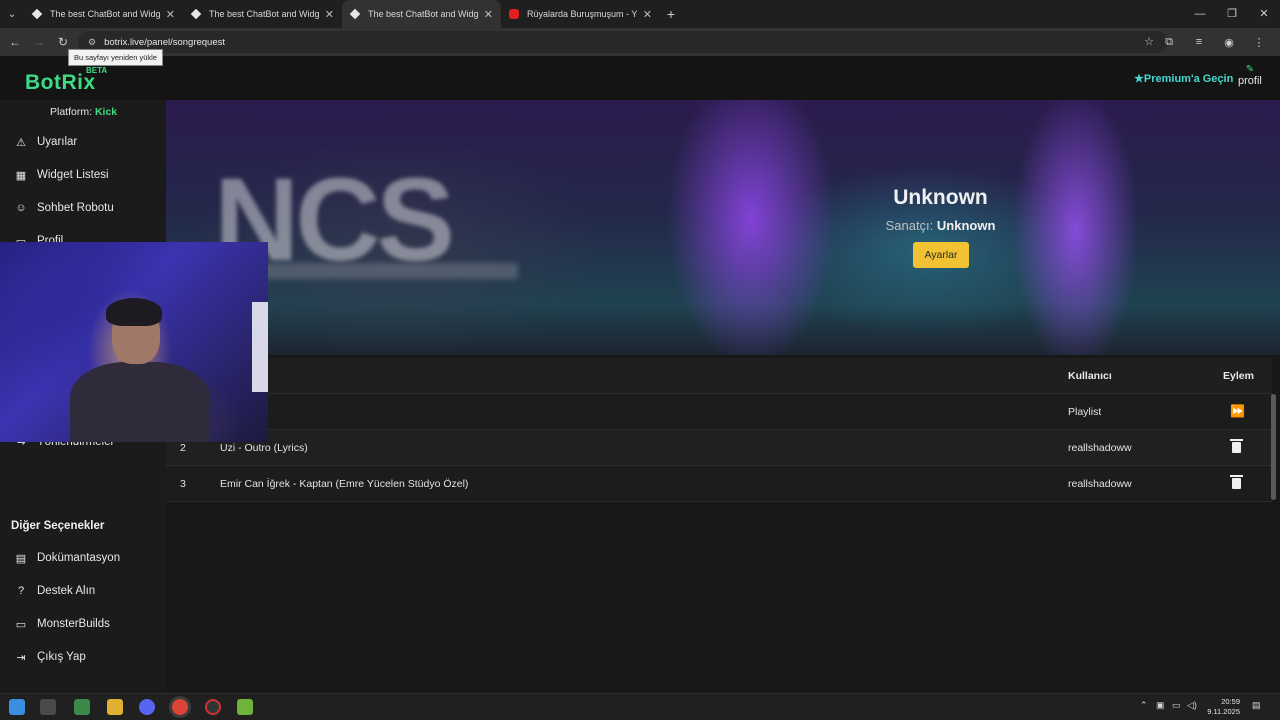 This screenshot has width=1280, height=720. I want to click on tab-title: The best ChatBot and Widgets, so click(264, 14).